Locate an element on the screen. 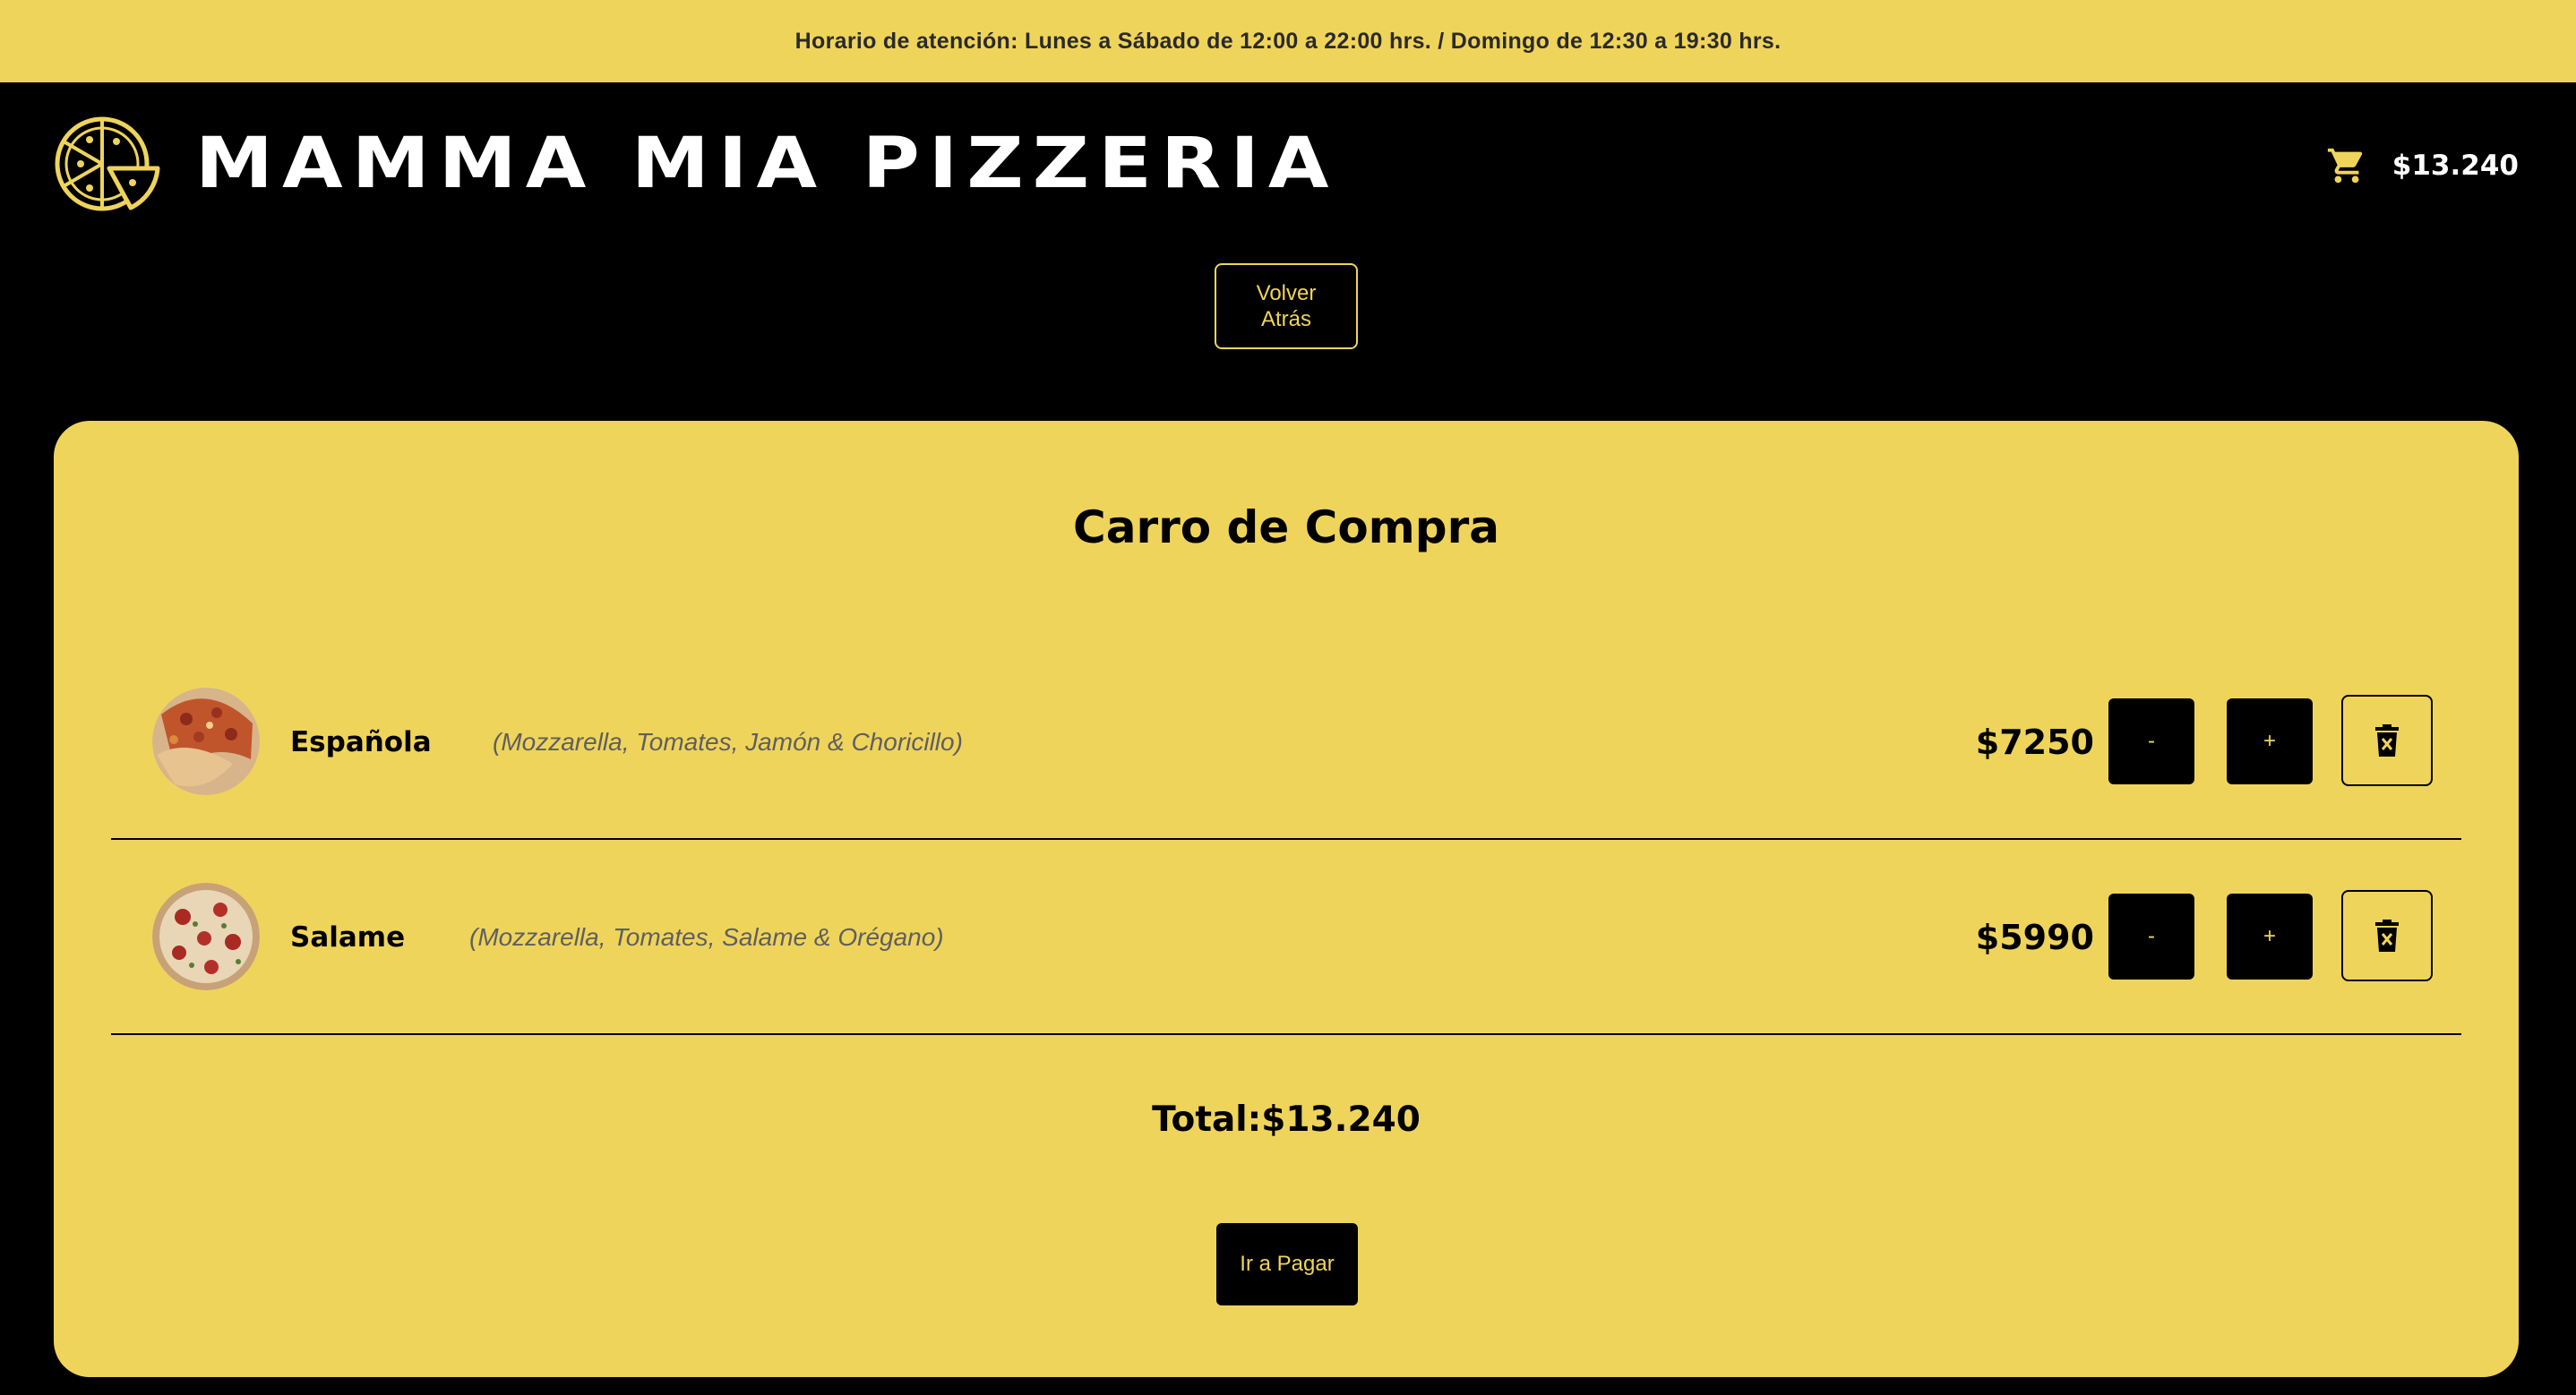  cart-item-name: Salame is located at coordinates (348, 937).